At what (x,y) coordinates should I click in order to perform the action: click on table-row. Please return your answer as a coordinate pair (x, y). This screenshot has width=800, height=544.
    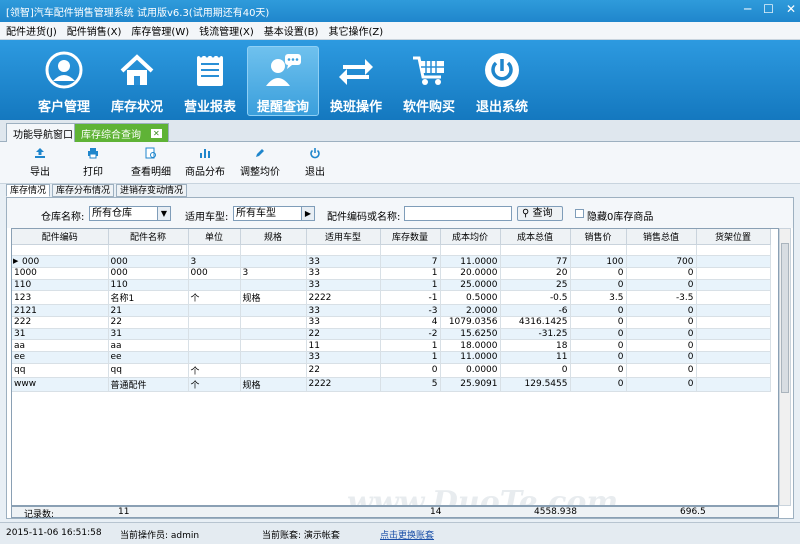
    Looking at the image, I should click on (391, 250).